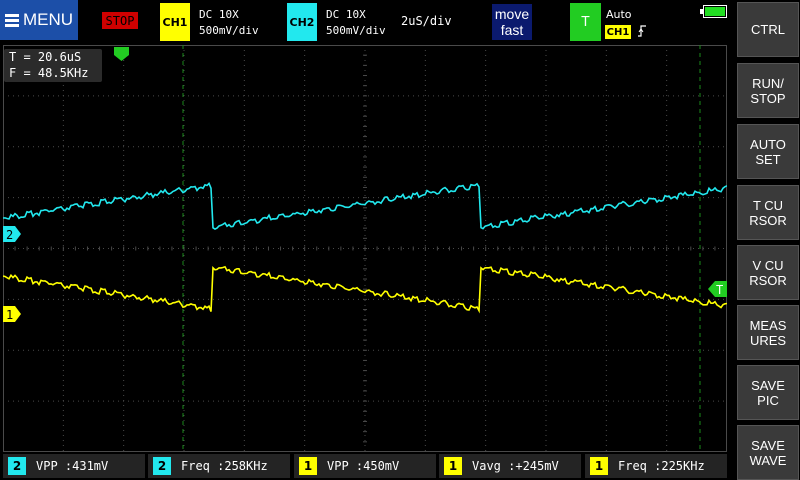 This screenshot has width=800, height=480. I want to click on measurement-item: 1 Freq :225KHz, so click(656, 466).